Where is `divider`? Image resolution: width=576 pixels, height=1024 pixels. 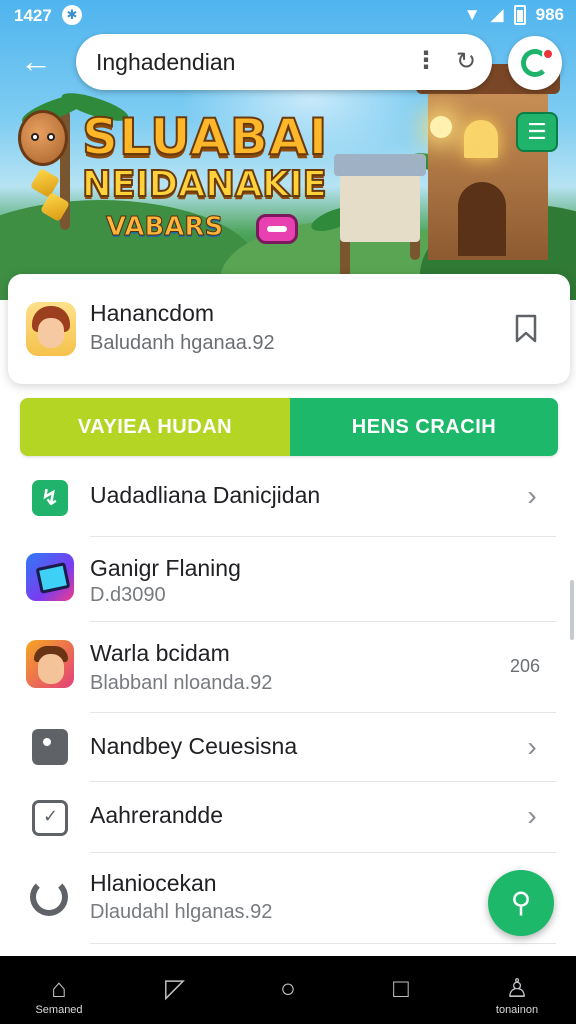 divider is located at coordinates (323, 943).